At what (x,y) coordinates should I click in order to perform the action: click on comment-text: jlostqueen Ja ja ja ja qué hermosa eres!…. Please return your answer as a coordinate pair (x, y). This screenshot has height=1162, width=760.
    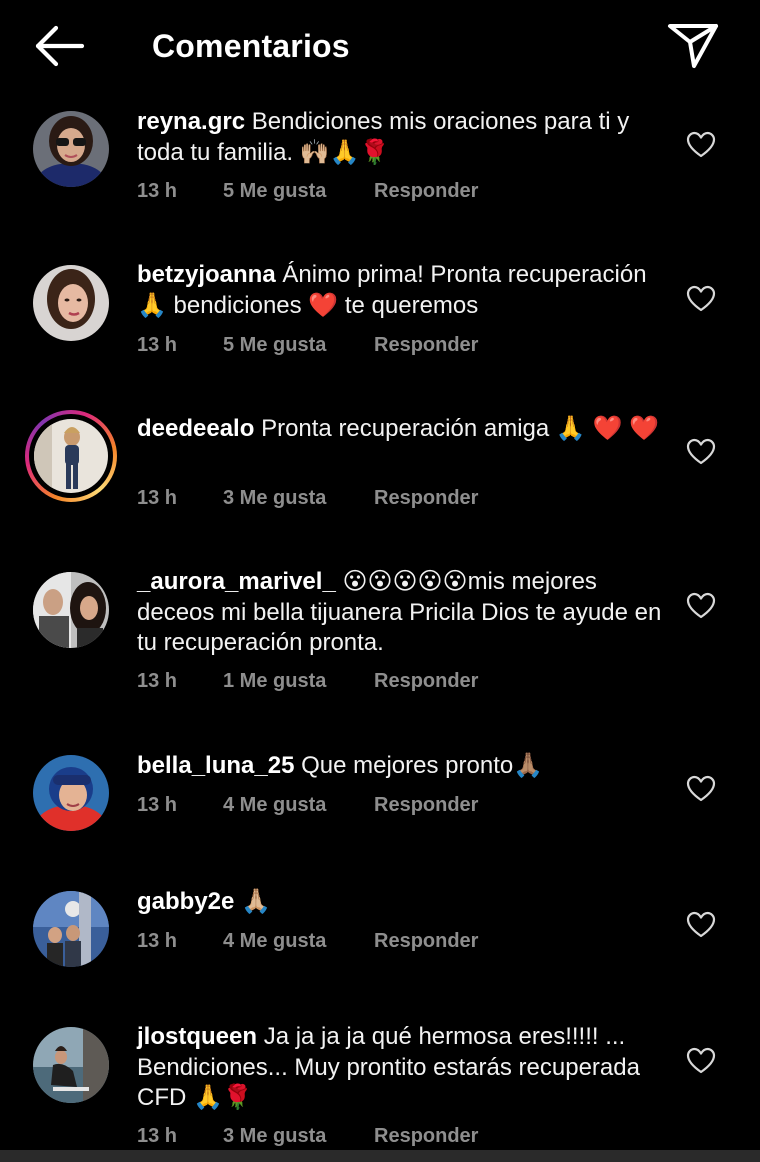
    Looking at the image, I should click on (401, 1068).